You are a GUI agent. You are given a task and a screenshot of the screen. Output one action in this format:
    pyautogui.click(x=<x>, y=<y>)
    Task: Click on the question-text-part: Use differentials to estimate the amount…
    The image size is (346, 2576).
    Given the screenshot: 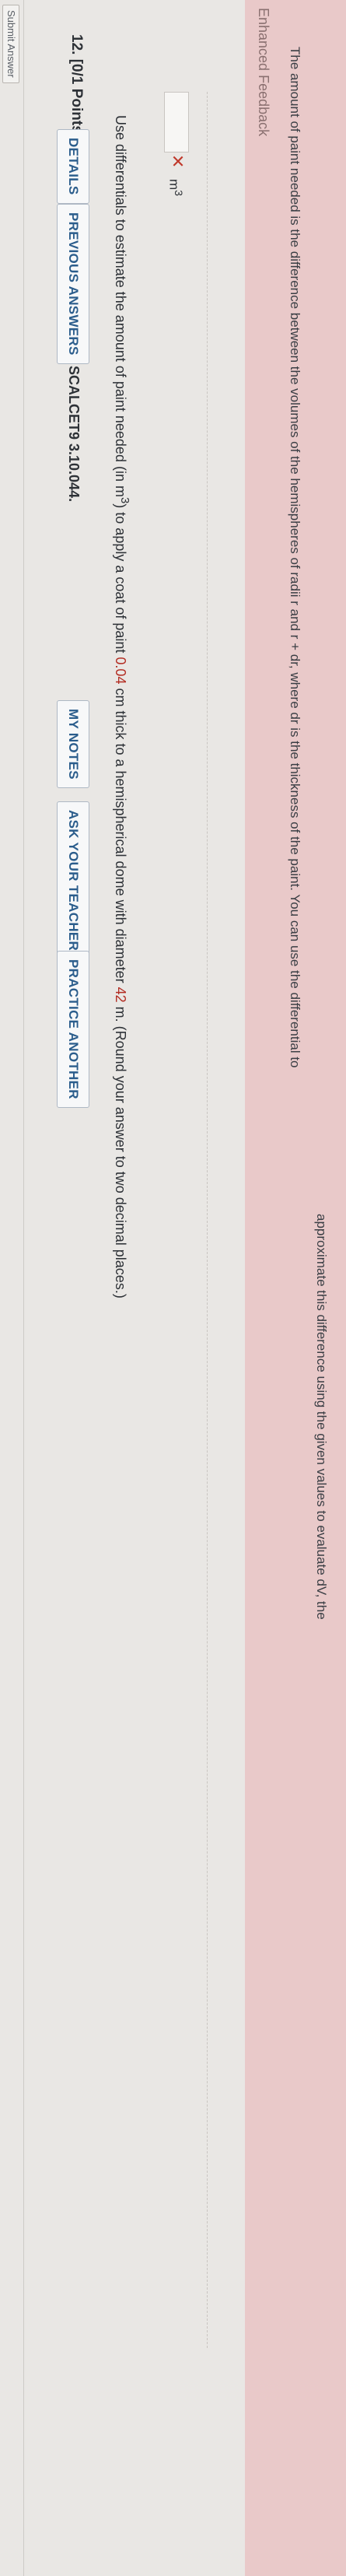 What is the action you would take?
    pyautogui.click(x=120, y=306)
    